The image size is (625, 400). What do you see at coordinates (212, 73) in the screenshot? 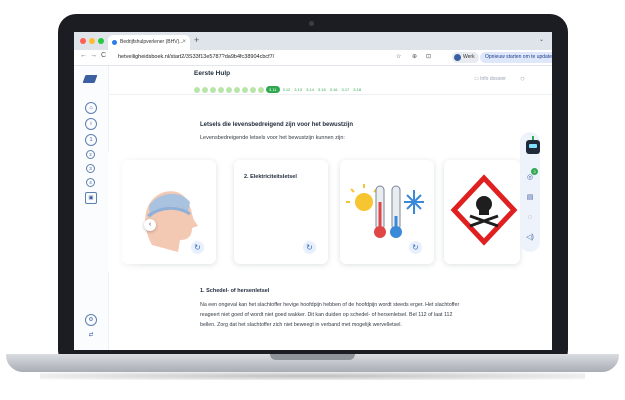
I see `page-title: Eerste Hulp` at bounding box center [212, 73].